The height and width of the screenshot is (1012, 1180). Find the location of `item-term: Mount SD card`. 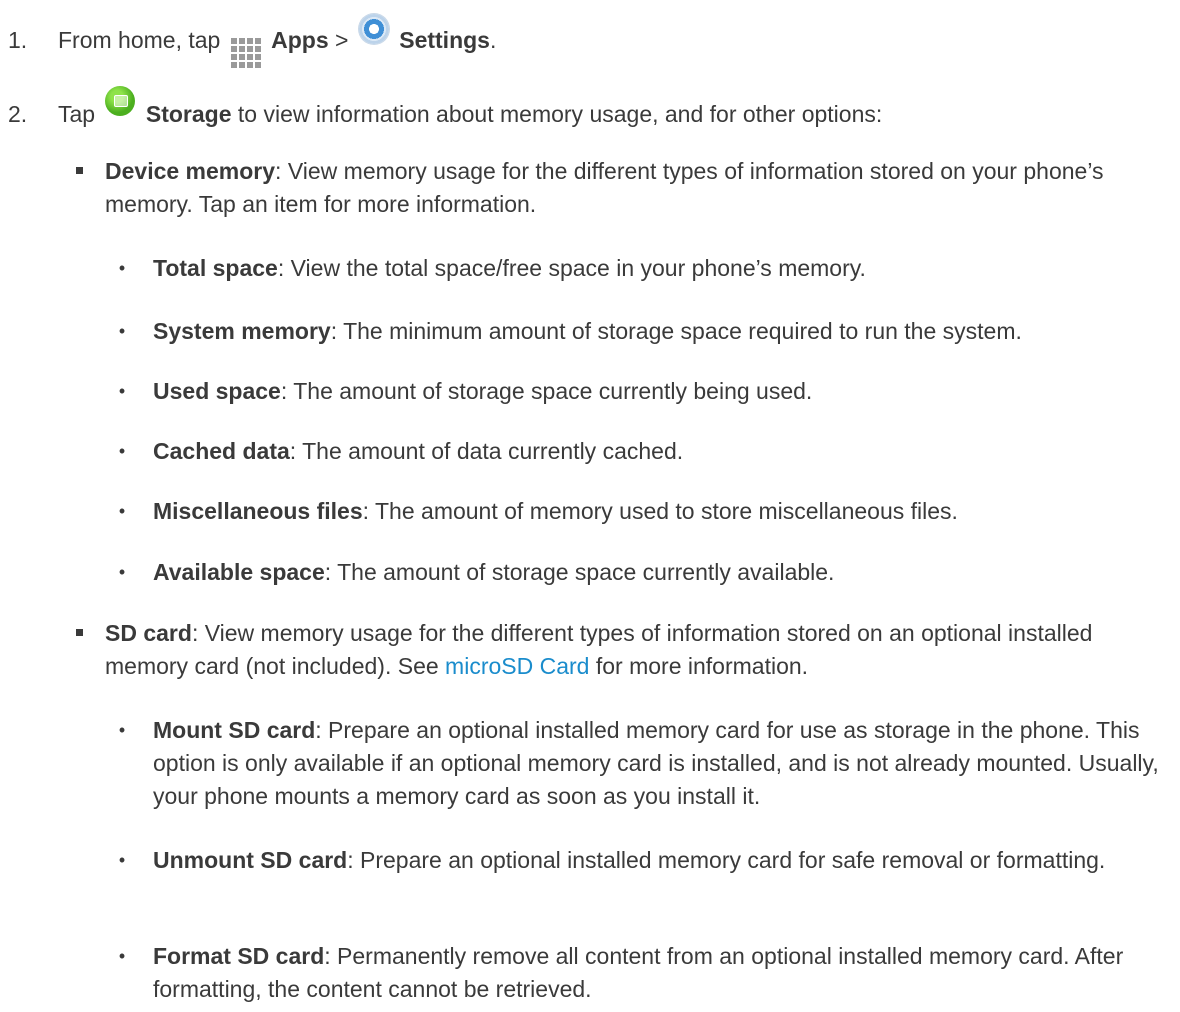

item-term: Mount SD card is located at coordinates (234, 730).